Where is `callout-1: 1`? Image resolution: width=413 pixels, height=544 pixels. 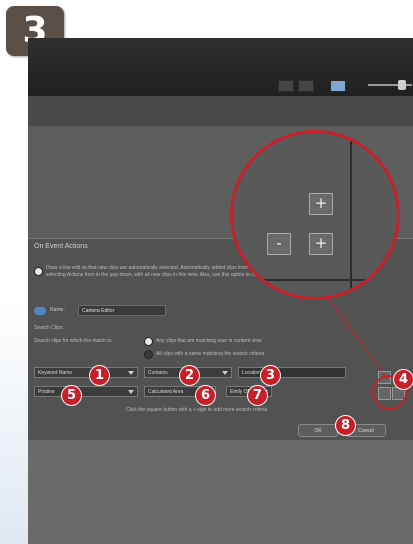
callout-1: 1 is located at coordinates (99, 375).